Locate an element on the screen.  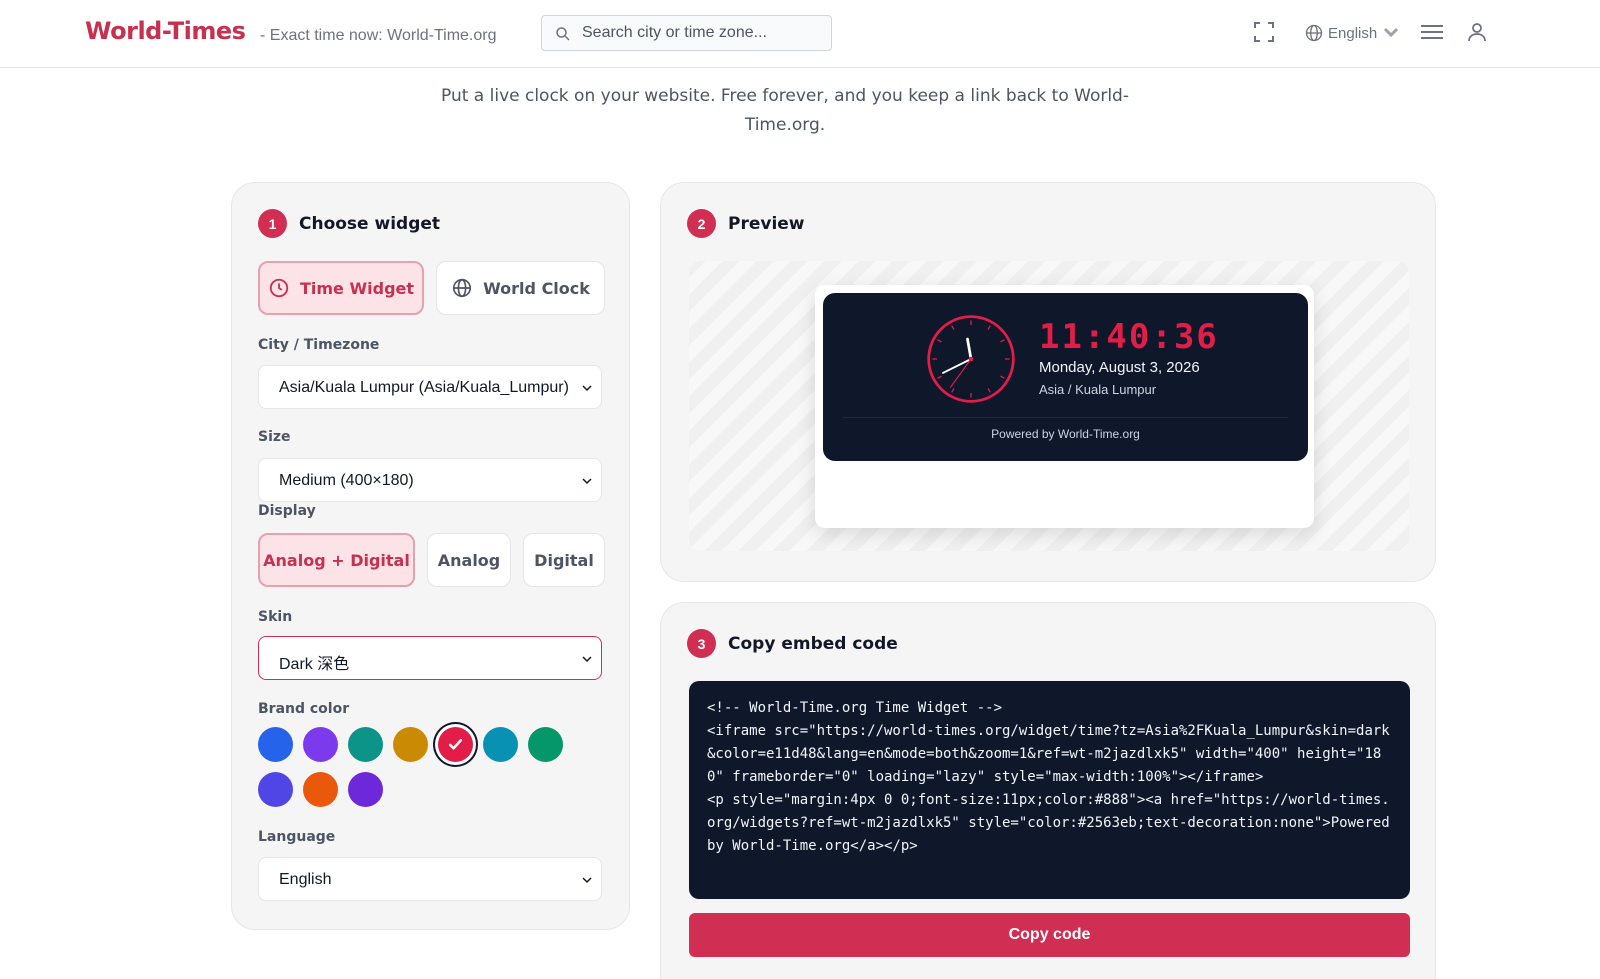
user-icon is located at coordinates (1477, 32).